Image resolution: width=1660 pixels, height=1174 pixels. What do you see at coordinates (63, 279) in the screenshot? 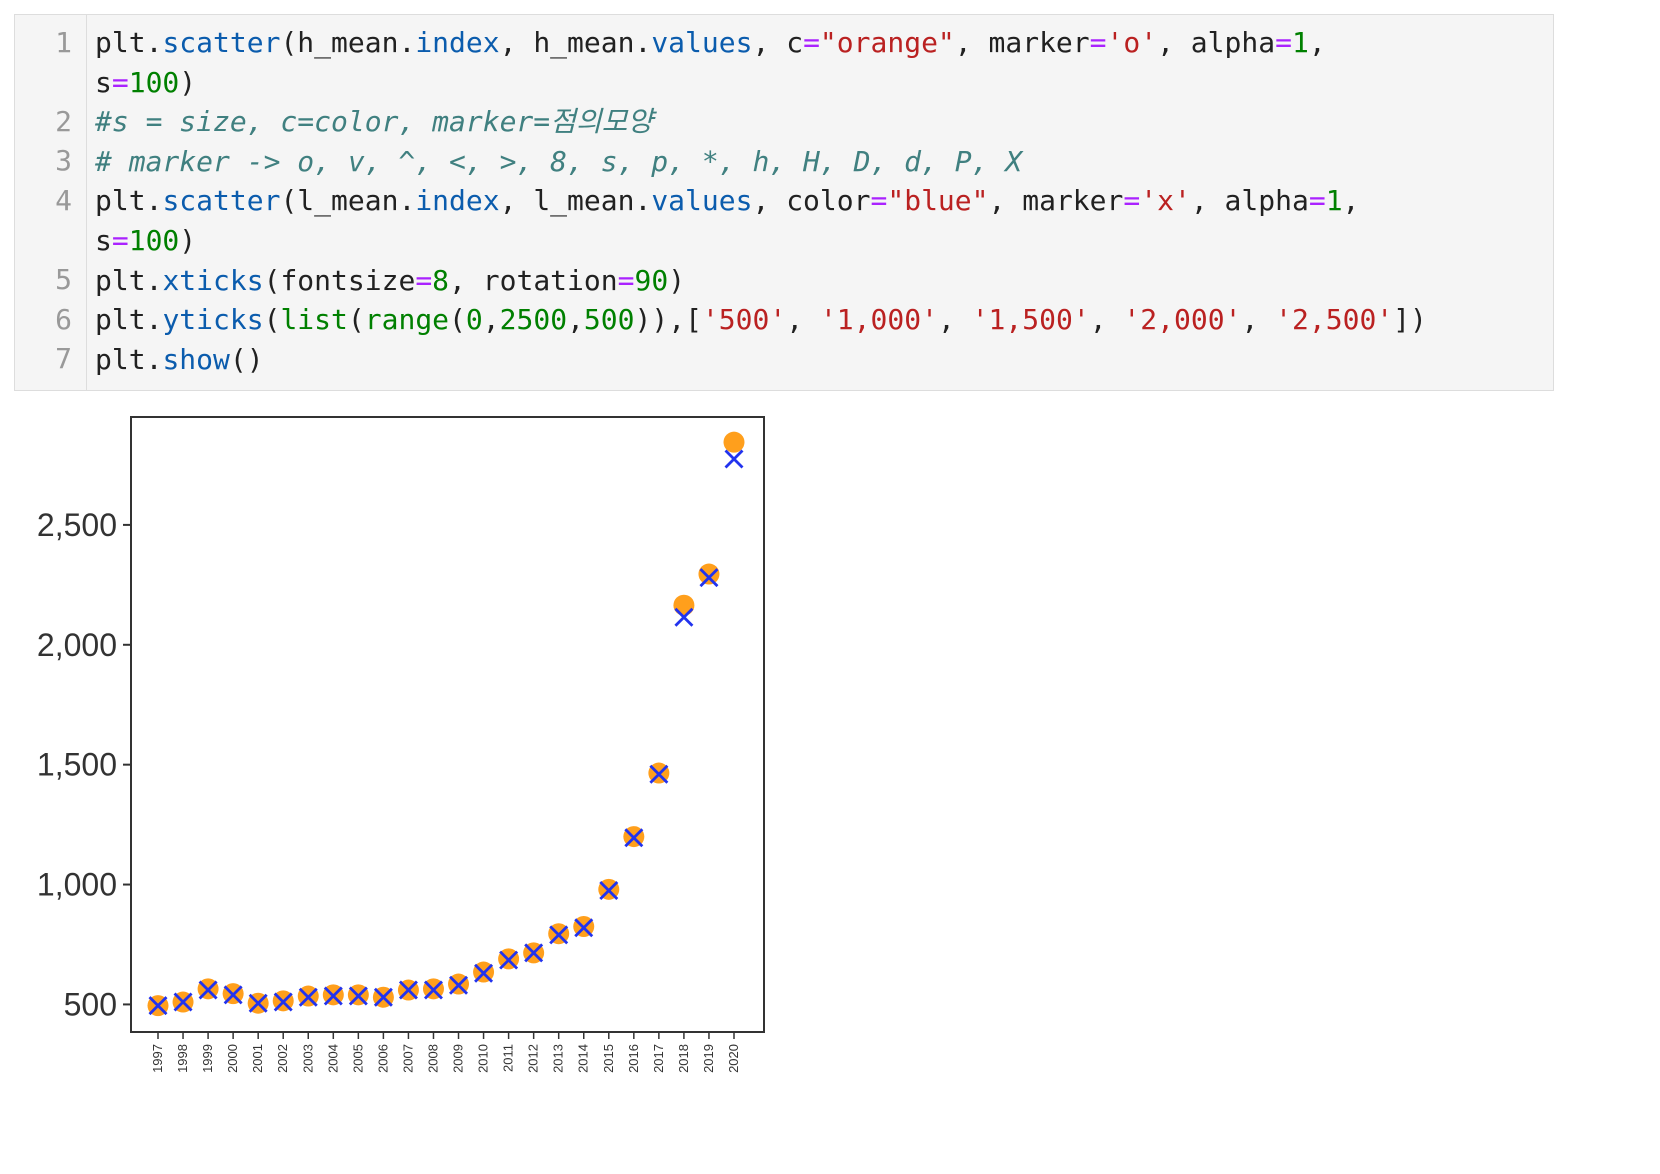
I see `line-number: 5` at bounding box center [63, 279].